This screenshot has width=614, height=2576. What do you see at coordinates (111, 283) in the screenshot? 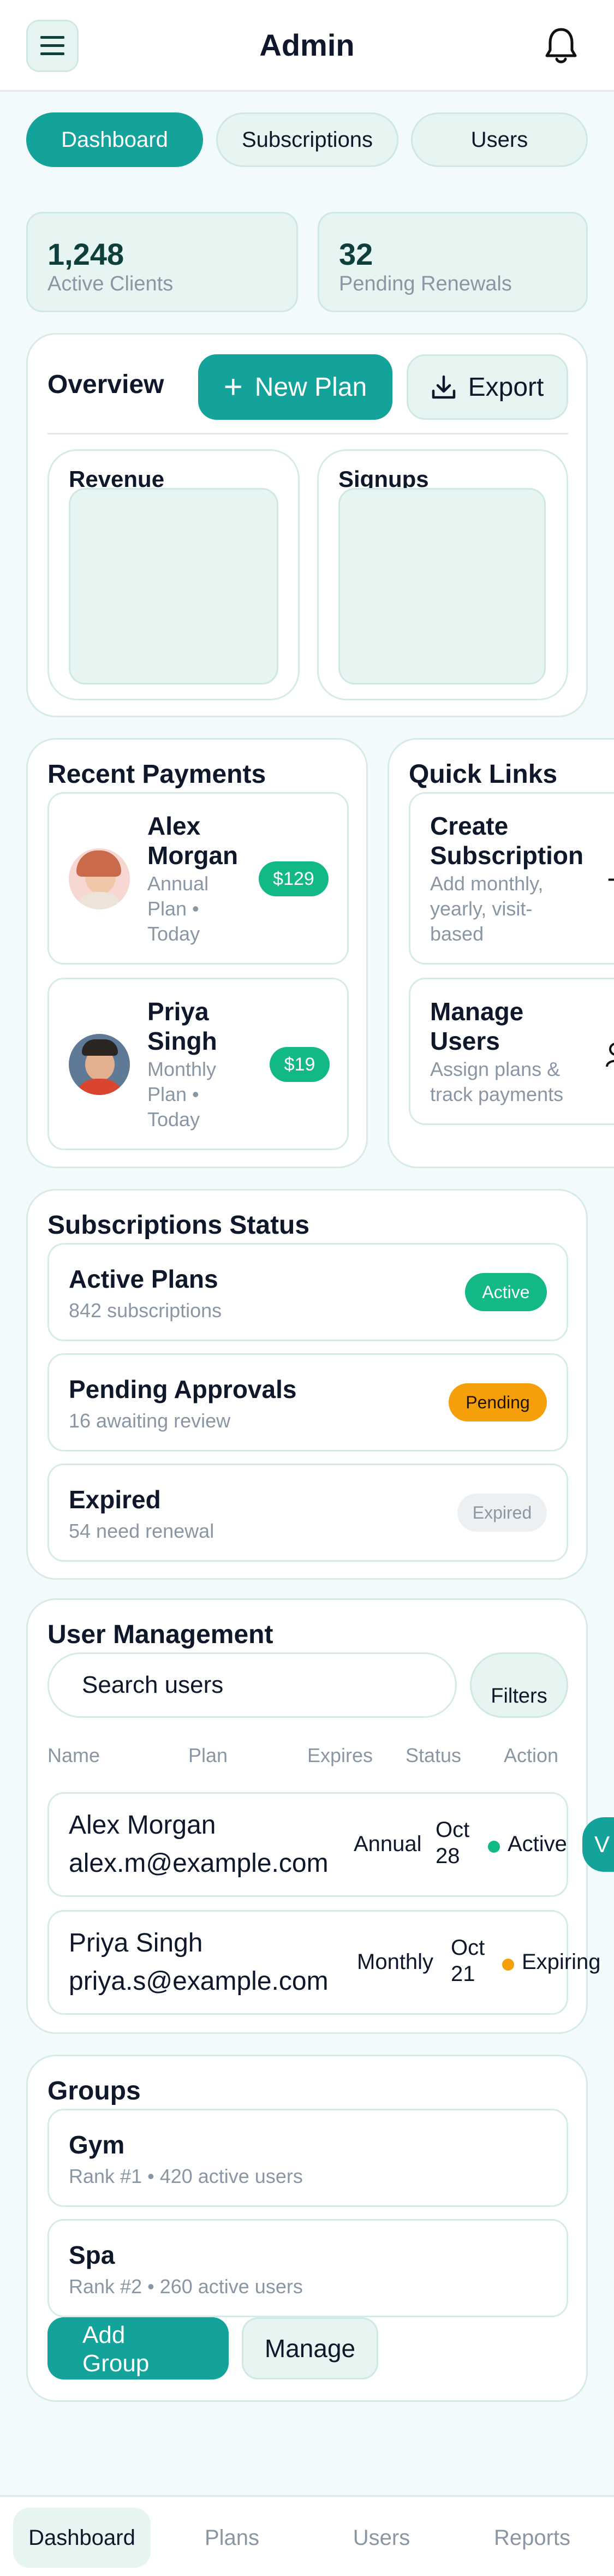
I see `stat-label: Active Clients` at bounding box center [111, 283].